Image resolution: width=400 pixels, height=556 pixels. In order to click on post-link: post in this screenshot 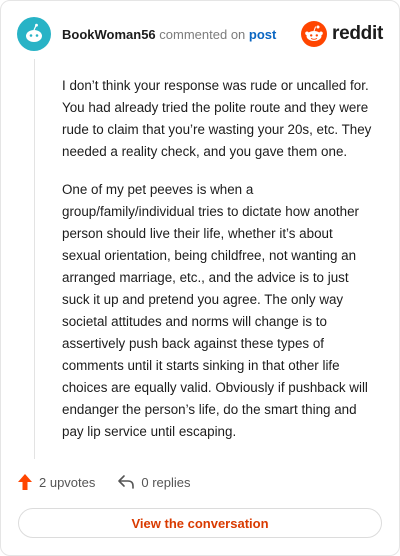, I will do `click(262, 34)`.